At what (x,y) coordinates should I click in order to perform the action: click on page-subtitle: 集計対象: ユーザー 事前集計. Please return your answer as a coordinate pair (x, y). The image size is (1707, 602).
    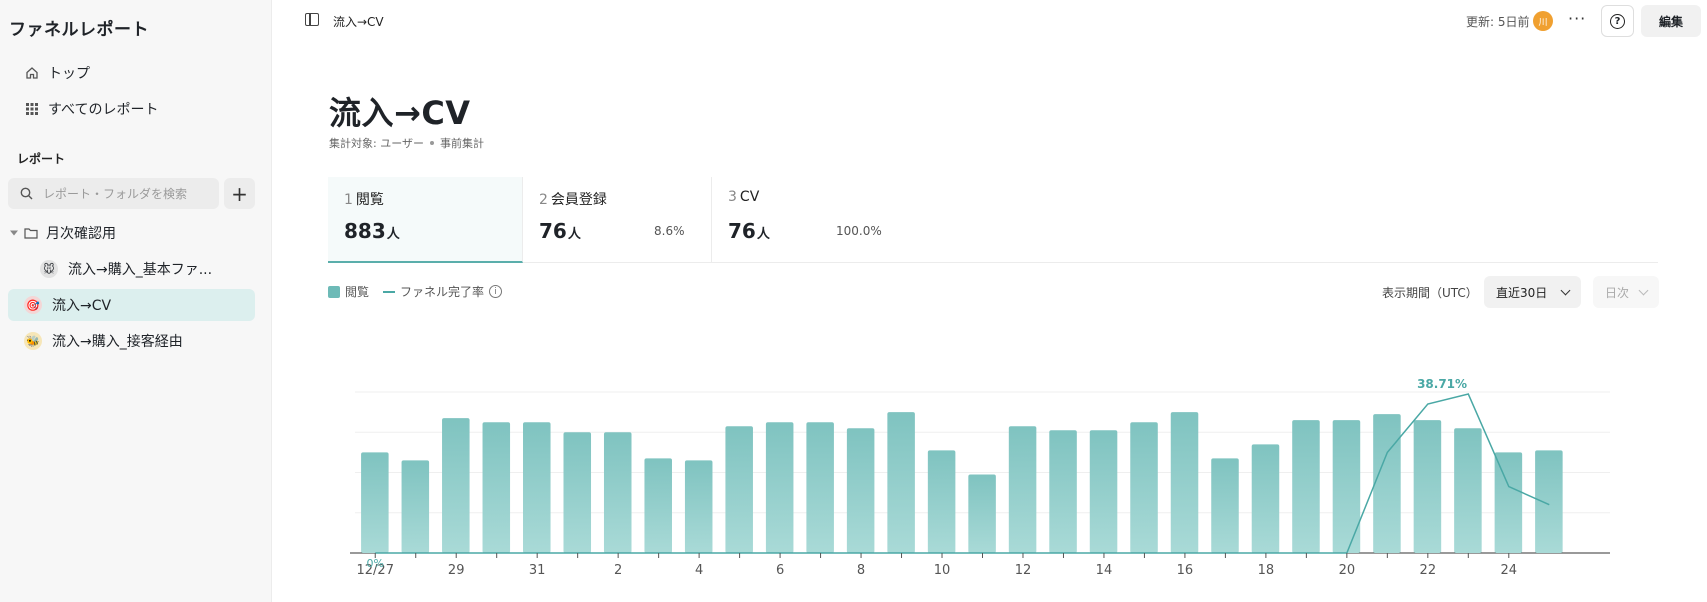
    Looking at the image, I should click on (406, 143).